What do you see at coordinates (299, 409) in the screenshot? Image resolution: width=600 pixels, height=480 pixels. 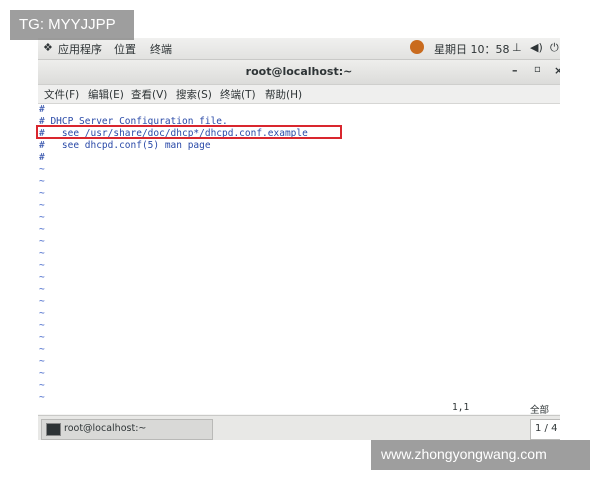 I see `editor-status-line: 1,1 全部` at bounding box center [299, 409].